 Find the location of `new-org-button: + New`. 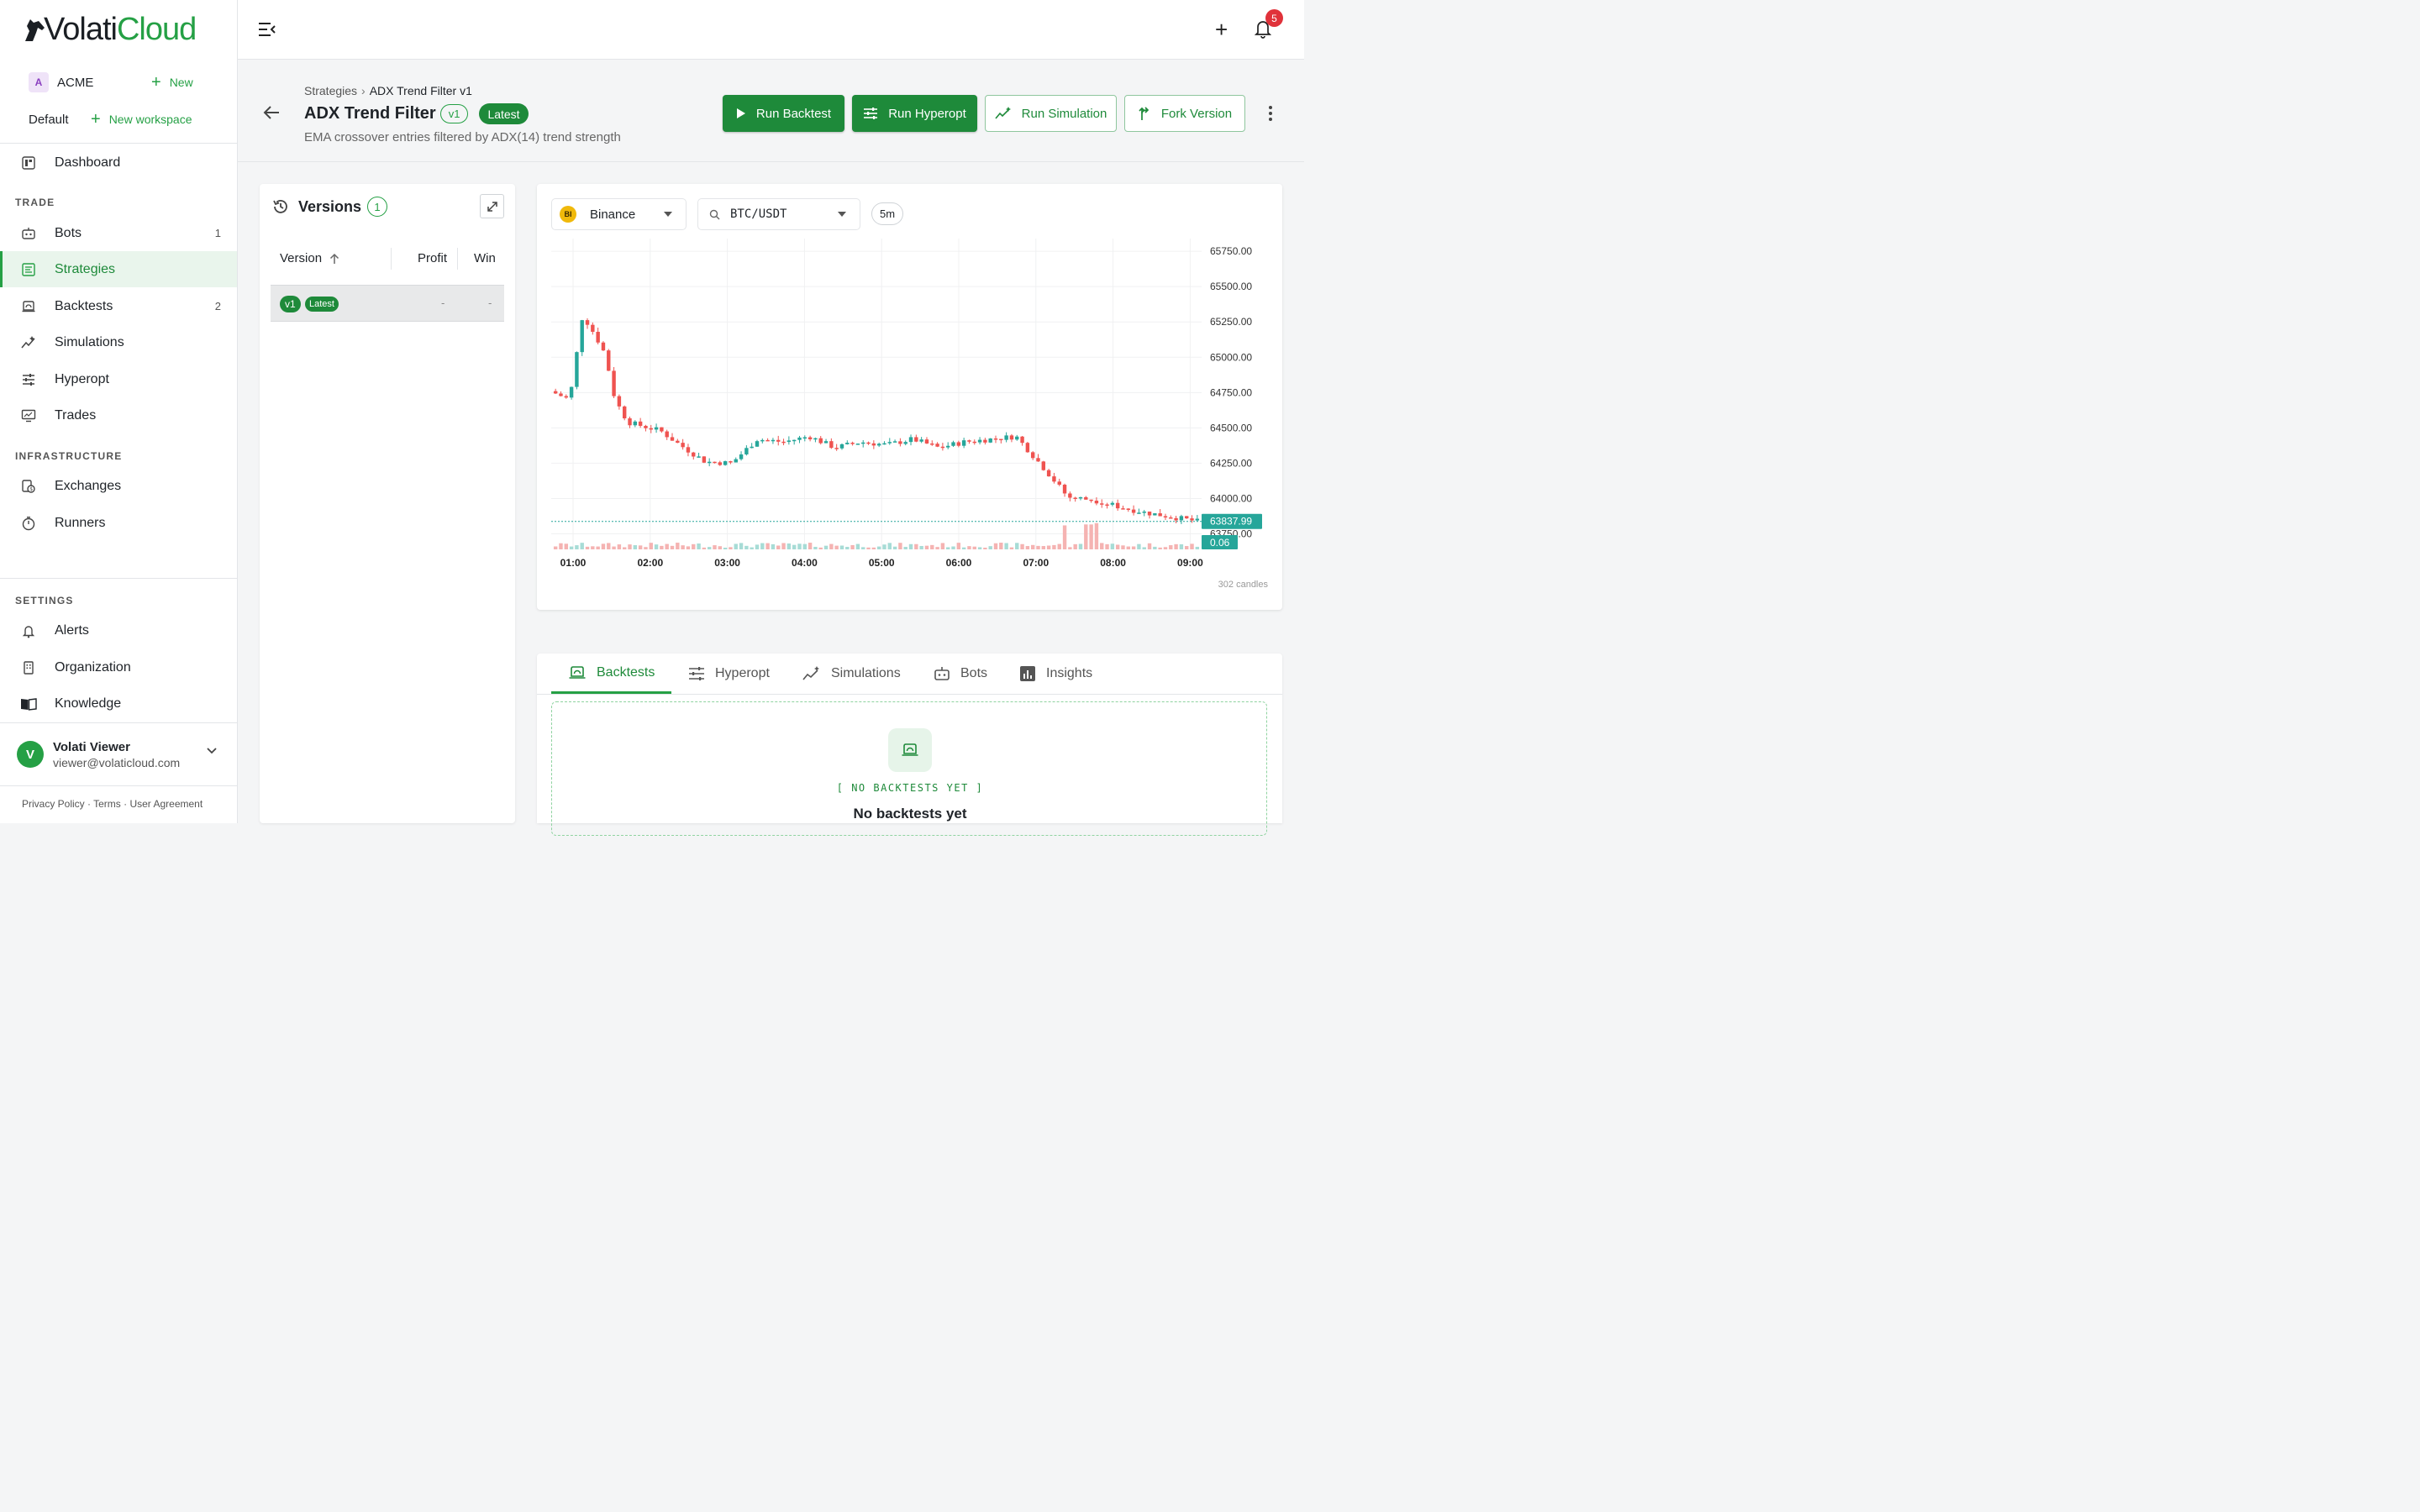

new-org-button: + New is located at coordinates (172, 82).